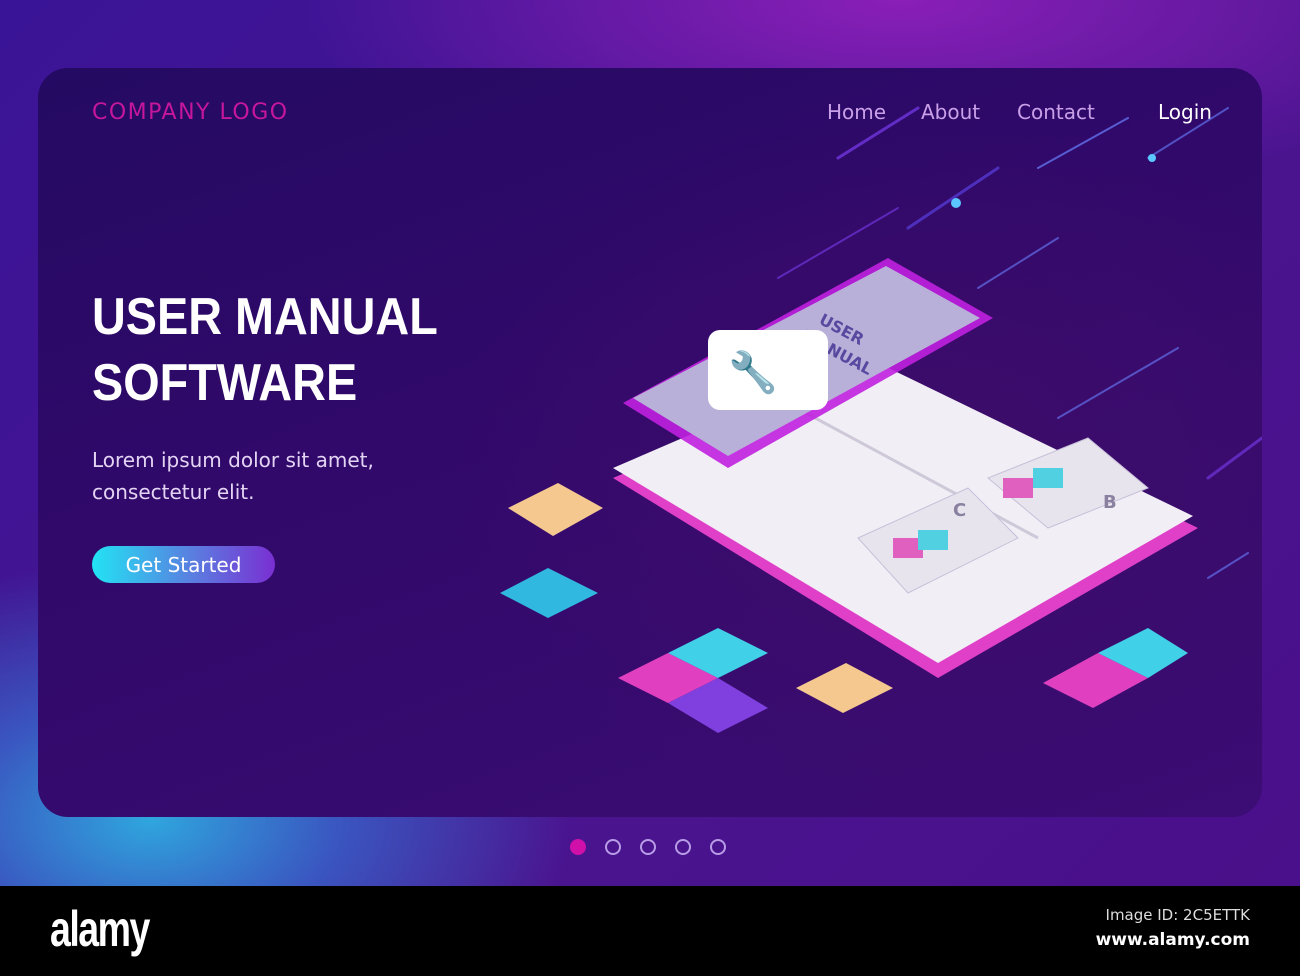  What do you see at coordinates (1172, 940) in the screenshot?
I see `watermark-url: www.alamy.com` at bounding box center [1172, 940].